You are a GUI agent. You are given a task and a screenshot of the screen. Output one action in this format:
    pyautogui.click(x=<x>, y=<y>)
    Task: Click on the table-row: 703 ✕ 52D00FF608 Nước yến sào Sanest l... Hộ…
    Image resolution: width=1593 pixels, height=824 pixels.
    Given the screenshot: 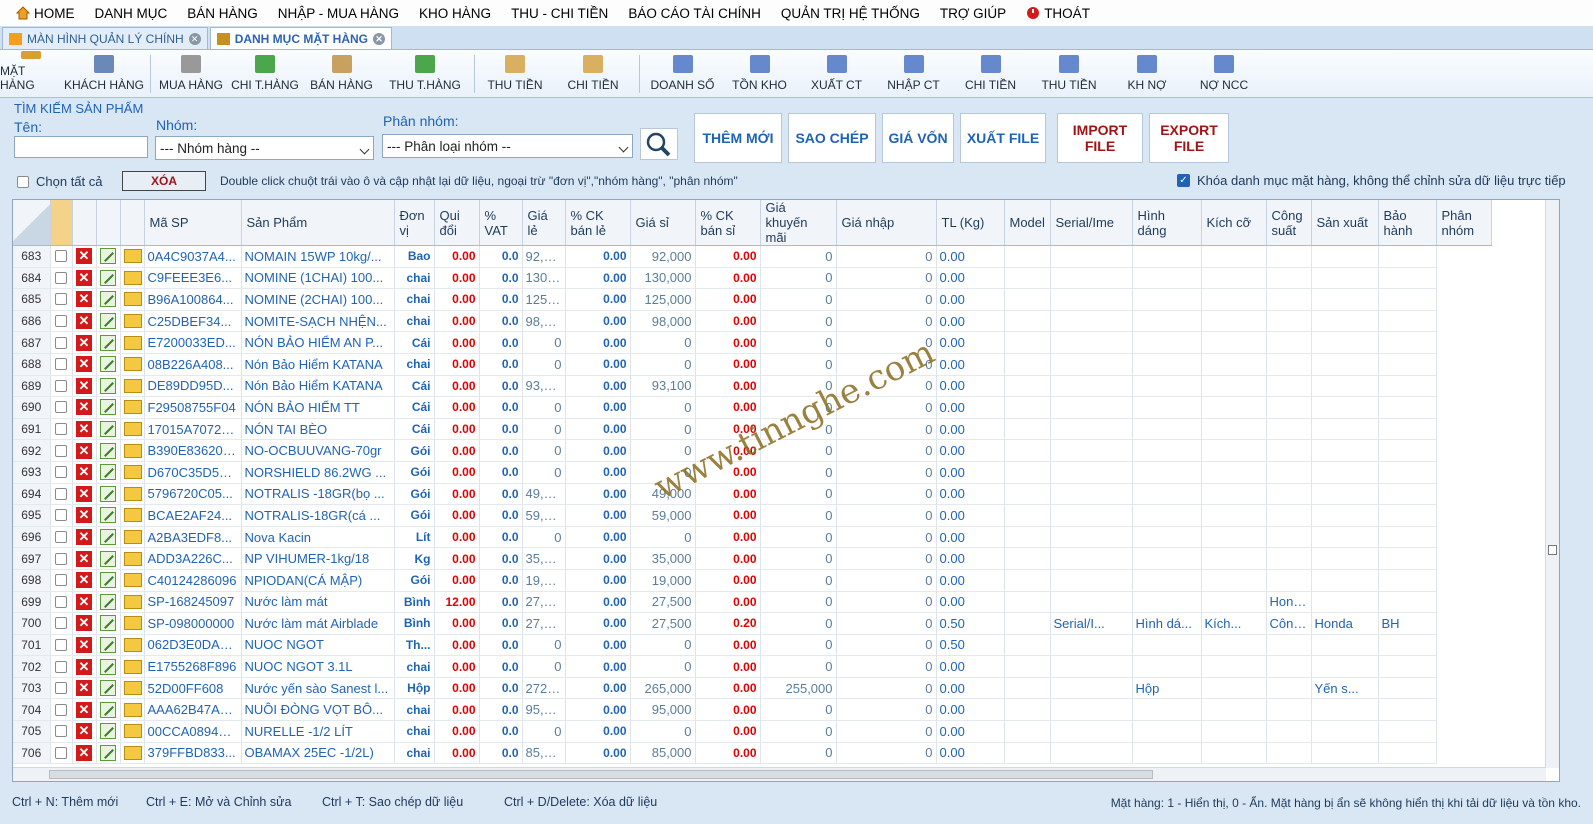 What is the action you would take?
    pyautogui.click(x=779, y=688)
    